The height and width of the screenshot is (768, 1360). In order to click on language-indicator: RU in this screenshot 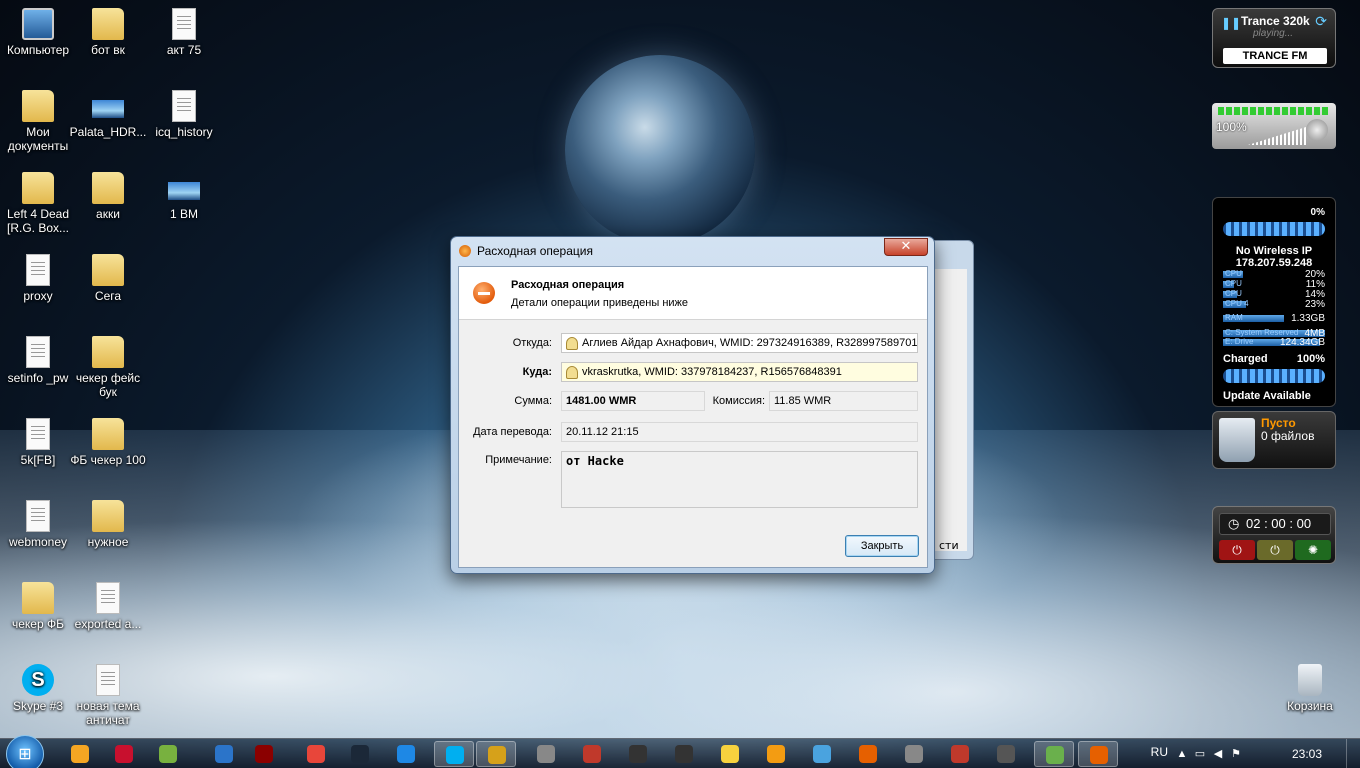, I will do `click(1159, 752)`.